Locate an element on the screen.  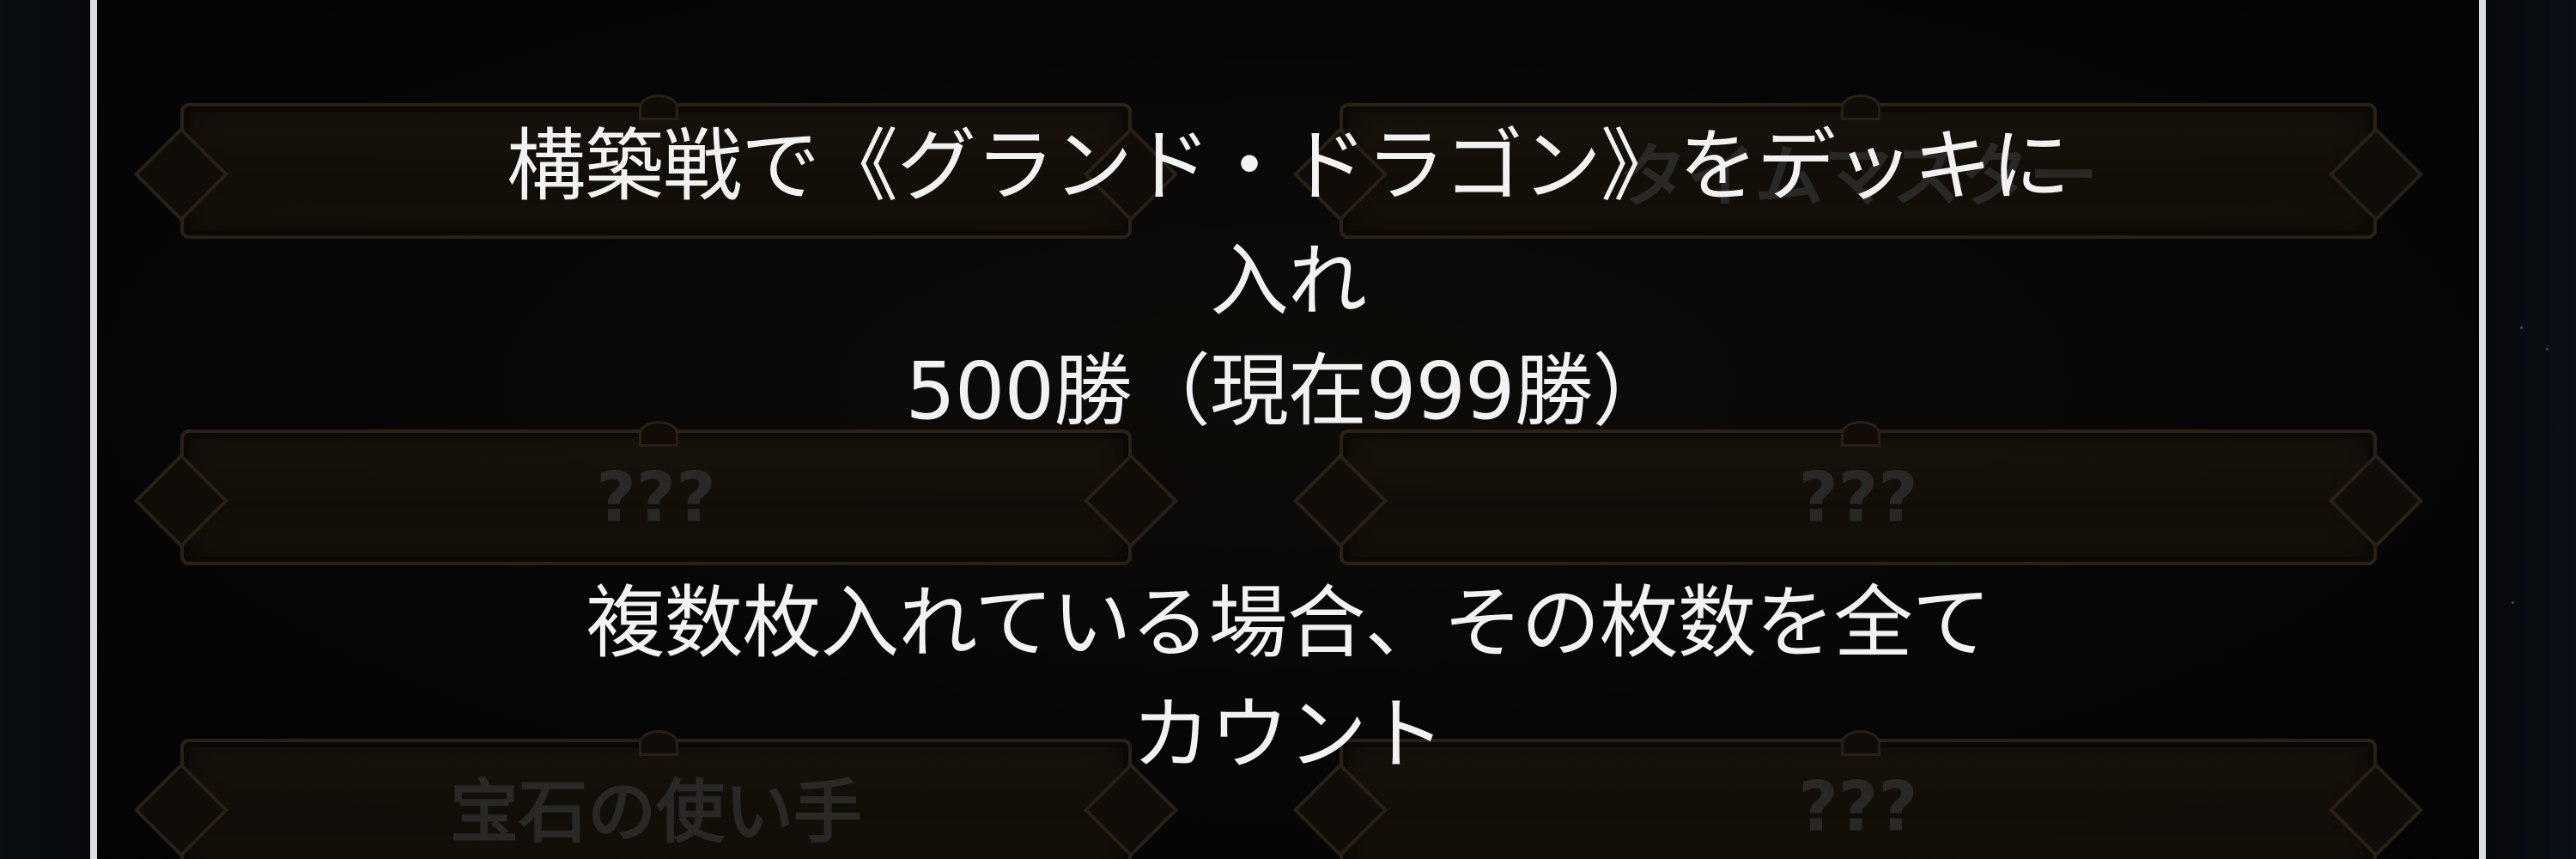
win-count-text: 500勝（現在999勝） is located at coordinates (1288, 391).